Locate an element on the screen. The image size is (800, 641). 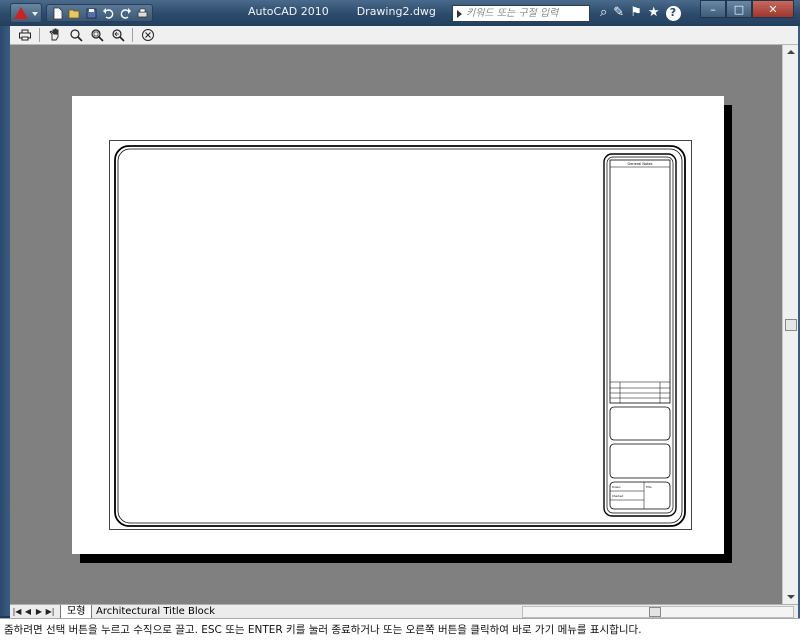
window-title: AutoCAD 2010 Drawing2.dwg is located at coordinates (342, 11).